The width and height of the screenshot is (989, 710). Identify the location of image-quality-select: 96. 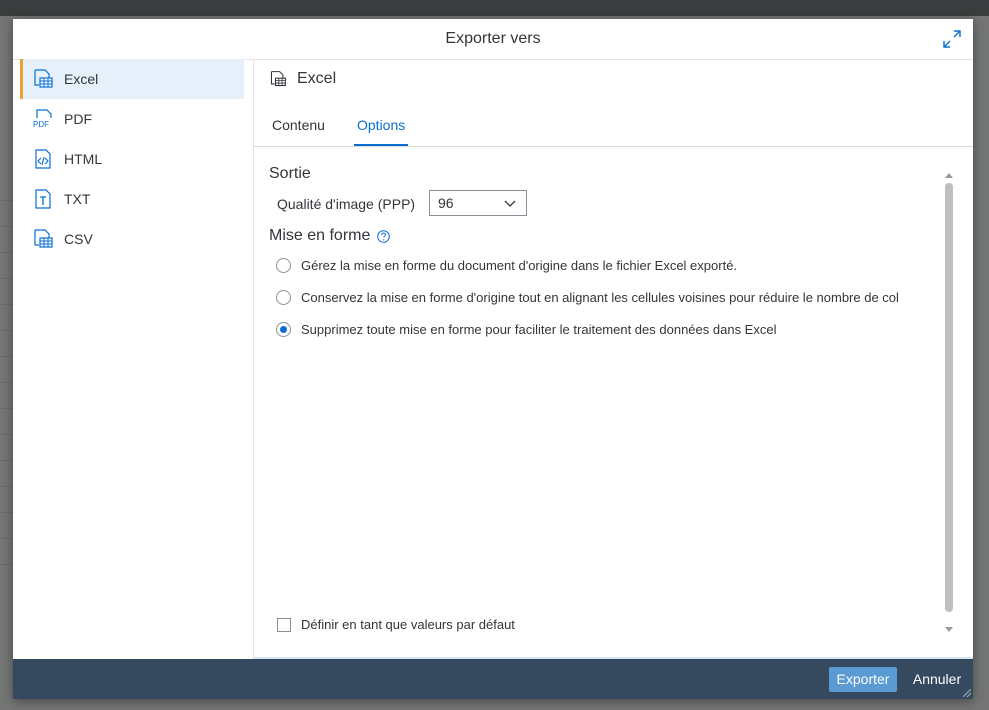
(478, 203).